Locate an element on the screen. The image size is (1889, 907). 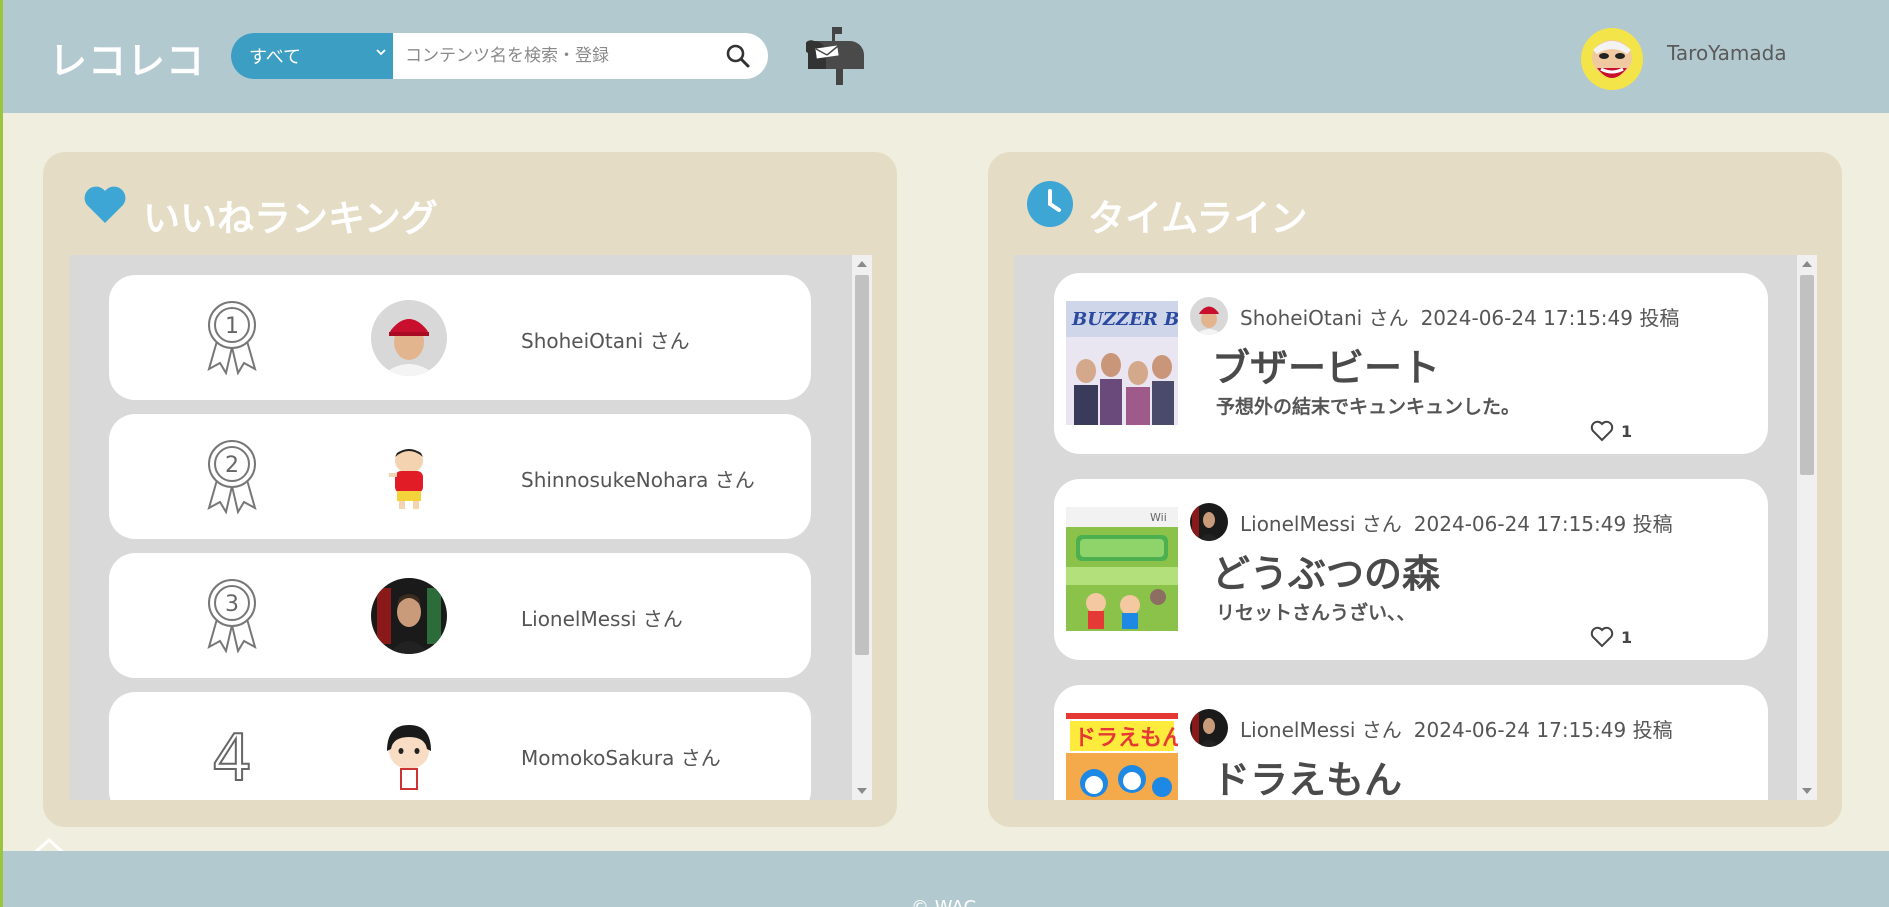
medal-icon: 2 is located at coordinates (232, 477).